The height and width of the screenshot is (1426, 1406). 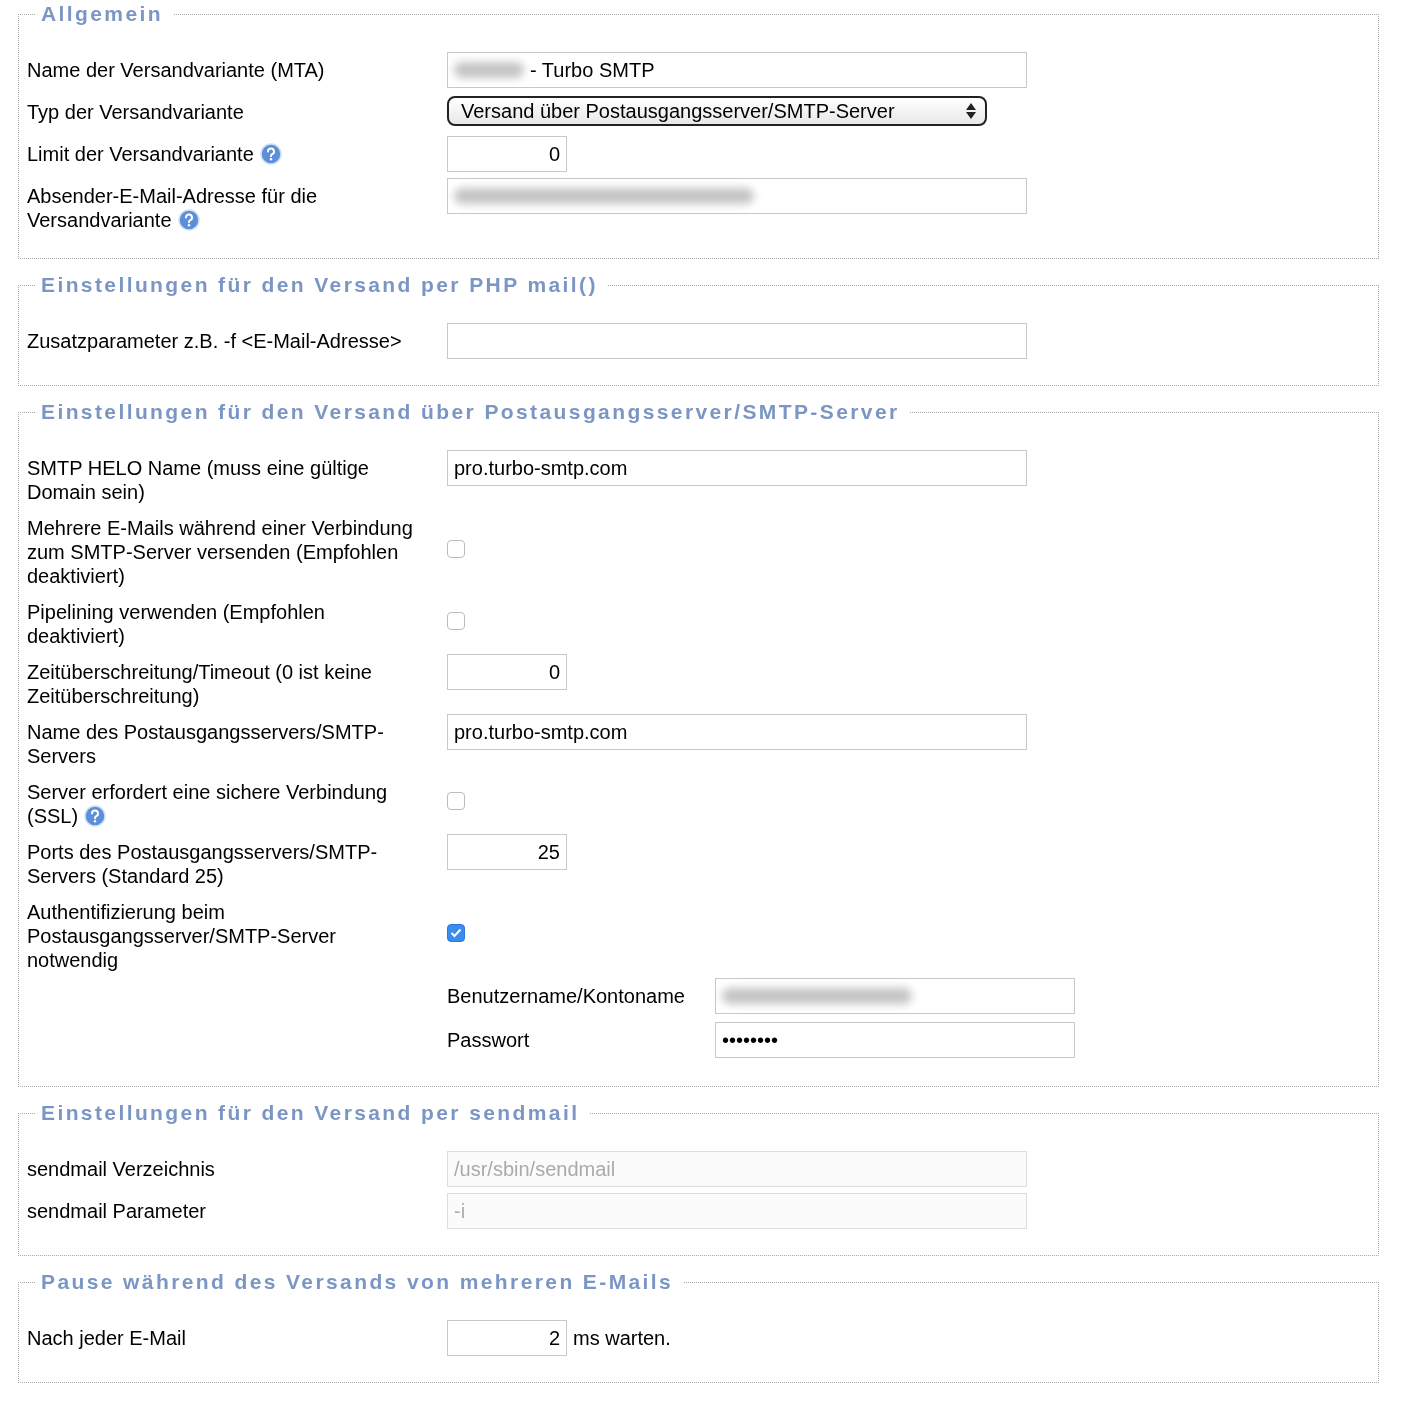 I want to click on field-label: Zeitüberschreitung/Timeout (0 ist keine Zeitüberschreitung), so click(x=200, y=684).